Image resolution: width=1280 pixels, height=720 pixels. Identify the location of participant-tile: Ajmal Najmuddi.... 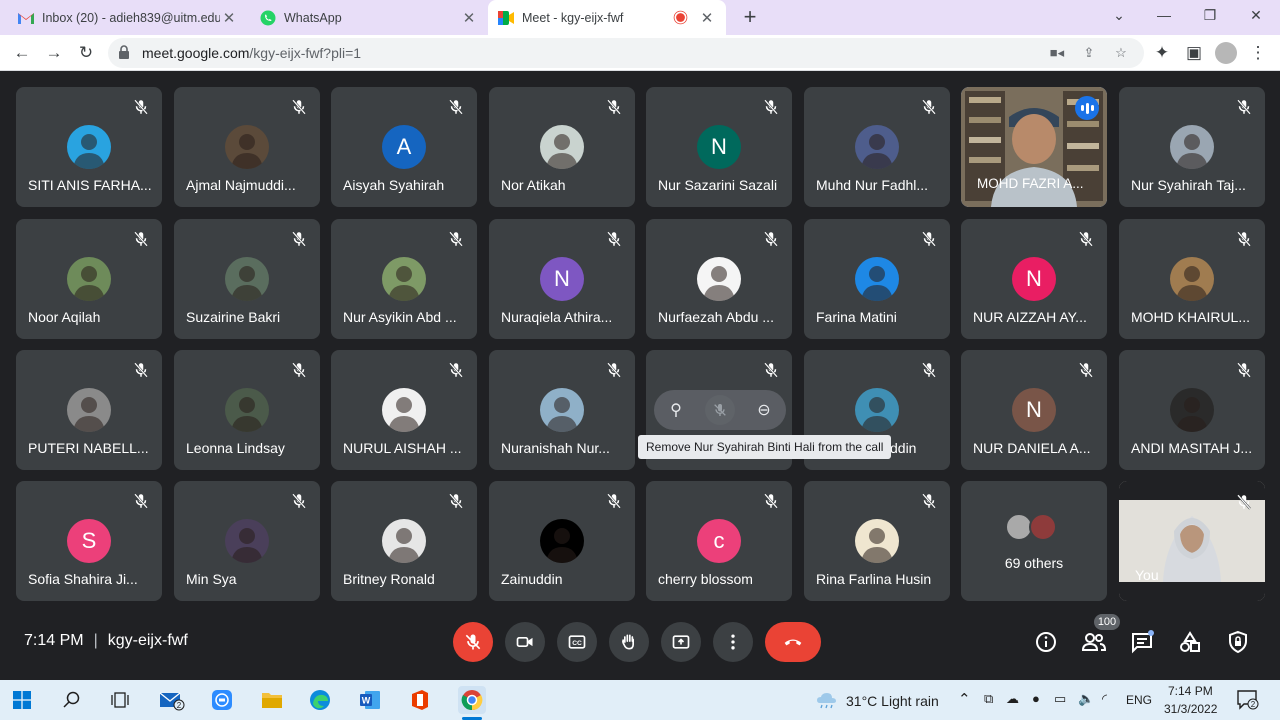
(247, 147).